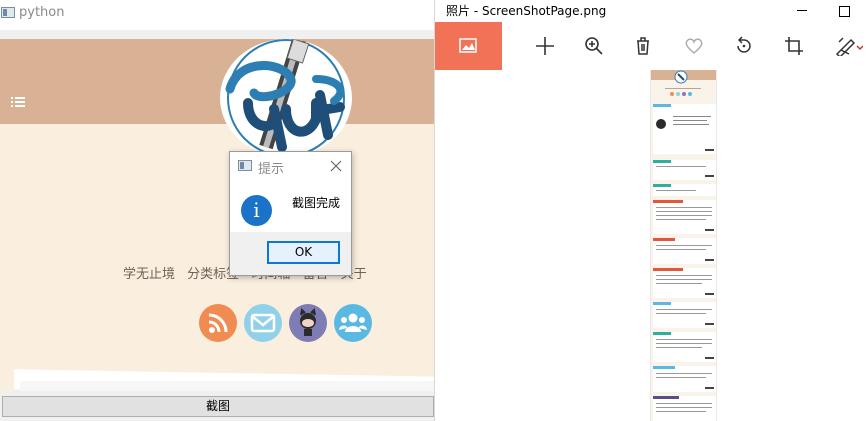 The image size is (866, 421). Describe the element at coordinates (594, 46) in the screenshot. I see `zoom-in-icon` at that location.